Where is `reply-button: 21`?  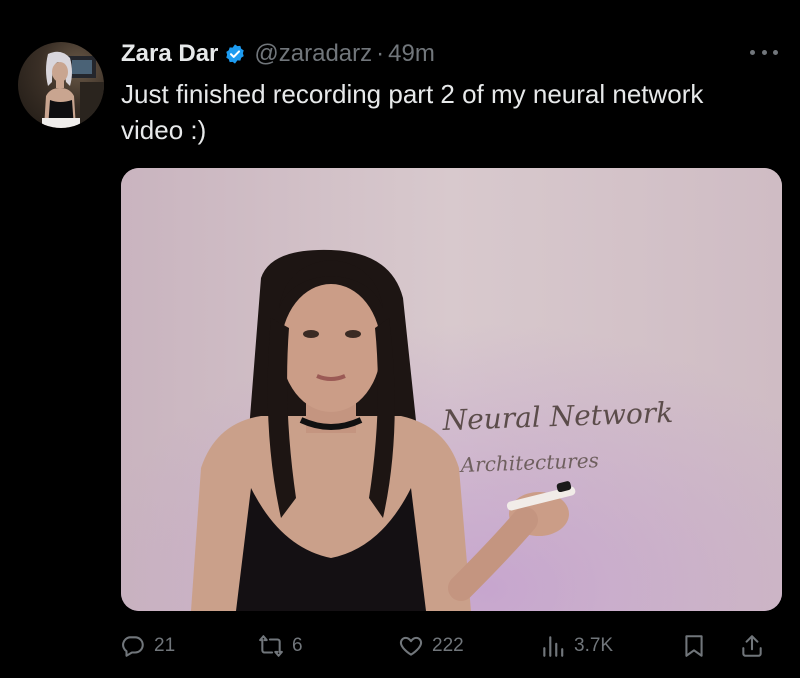 reply-button: 21 is located at coordinates (147, 646).